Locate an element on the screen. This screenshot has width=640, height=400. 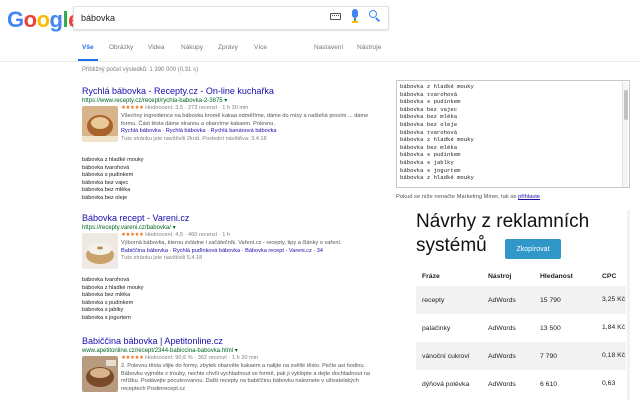
cpc-cell: 0,63 is located at coordinates (609, 383).